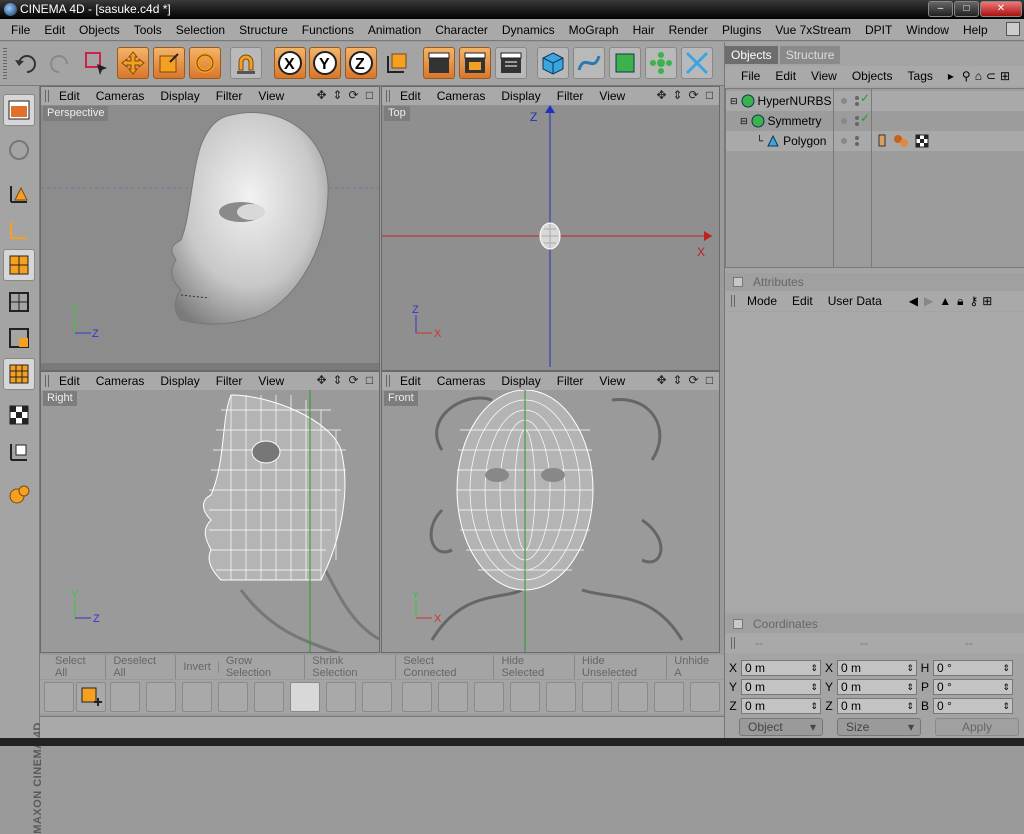  Describe the element at coordinates (351, 667) in the screenshot. I see `shrink-selection-button: Shrink Selection` at that location.